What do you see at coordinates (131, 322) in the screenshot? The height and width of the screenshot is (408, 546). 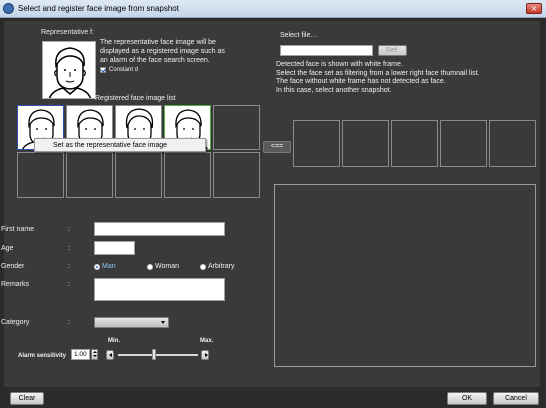 I see `category-select` at bounding box center [131, 322].